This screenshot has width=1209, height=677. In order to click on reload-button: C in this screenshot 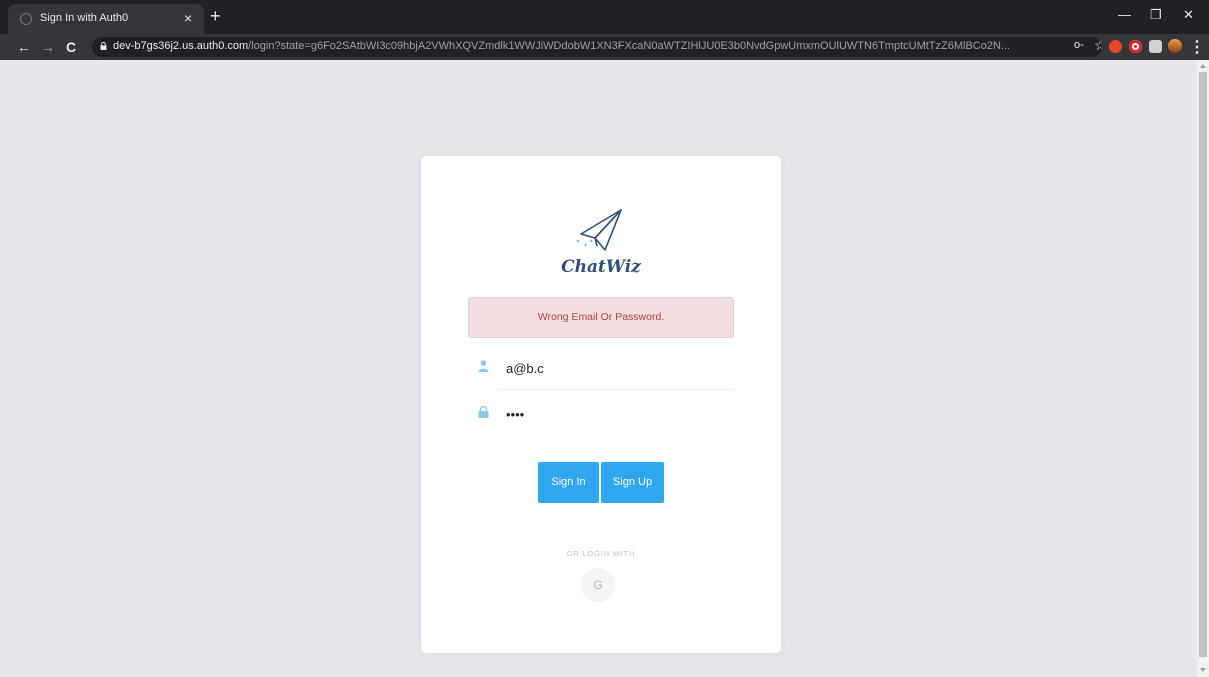, I will do `click(71, 47)`.